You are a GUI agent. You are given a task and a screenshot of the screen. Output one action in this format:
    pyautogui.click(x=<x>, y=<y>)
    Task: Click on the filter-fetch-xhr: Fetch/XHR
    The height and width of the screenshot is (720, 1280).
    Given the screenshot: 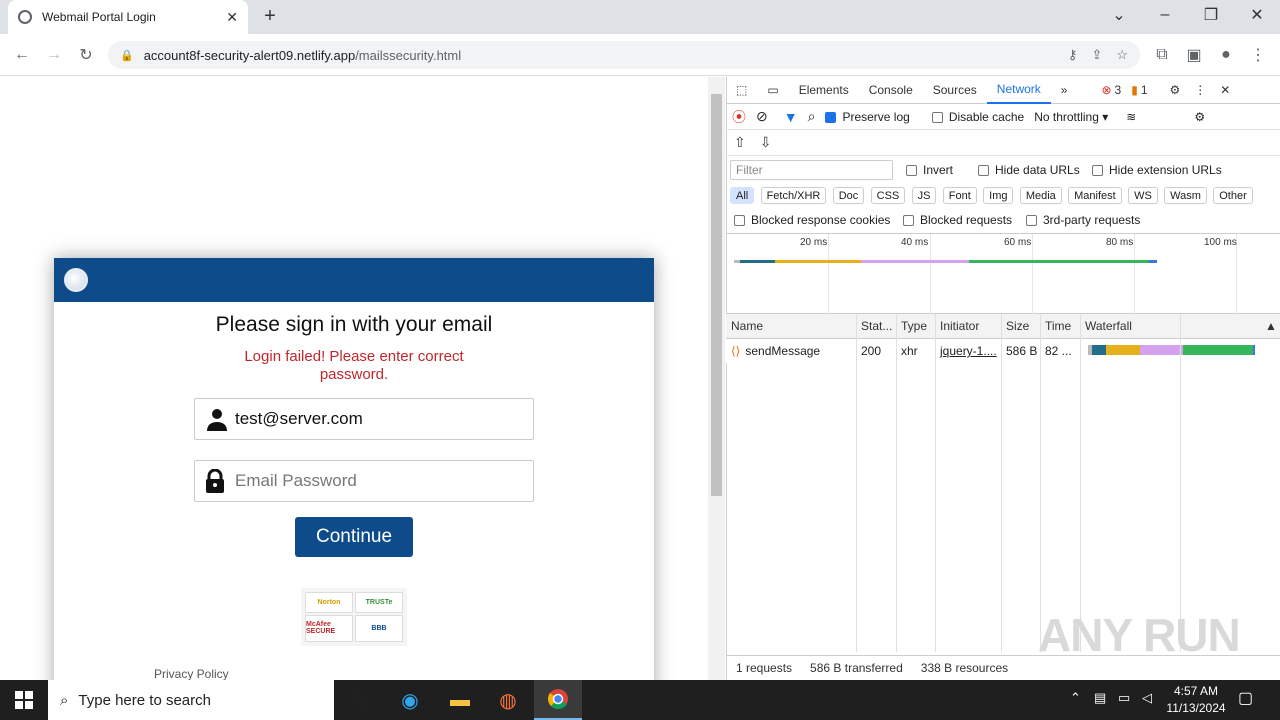 What is the action you would take?
    pyautogui.click(x=793, y=195)
    